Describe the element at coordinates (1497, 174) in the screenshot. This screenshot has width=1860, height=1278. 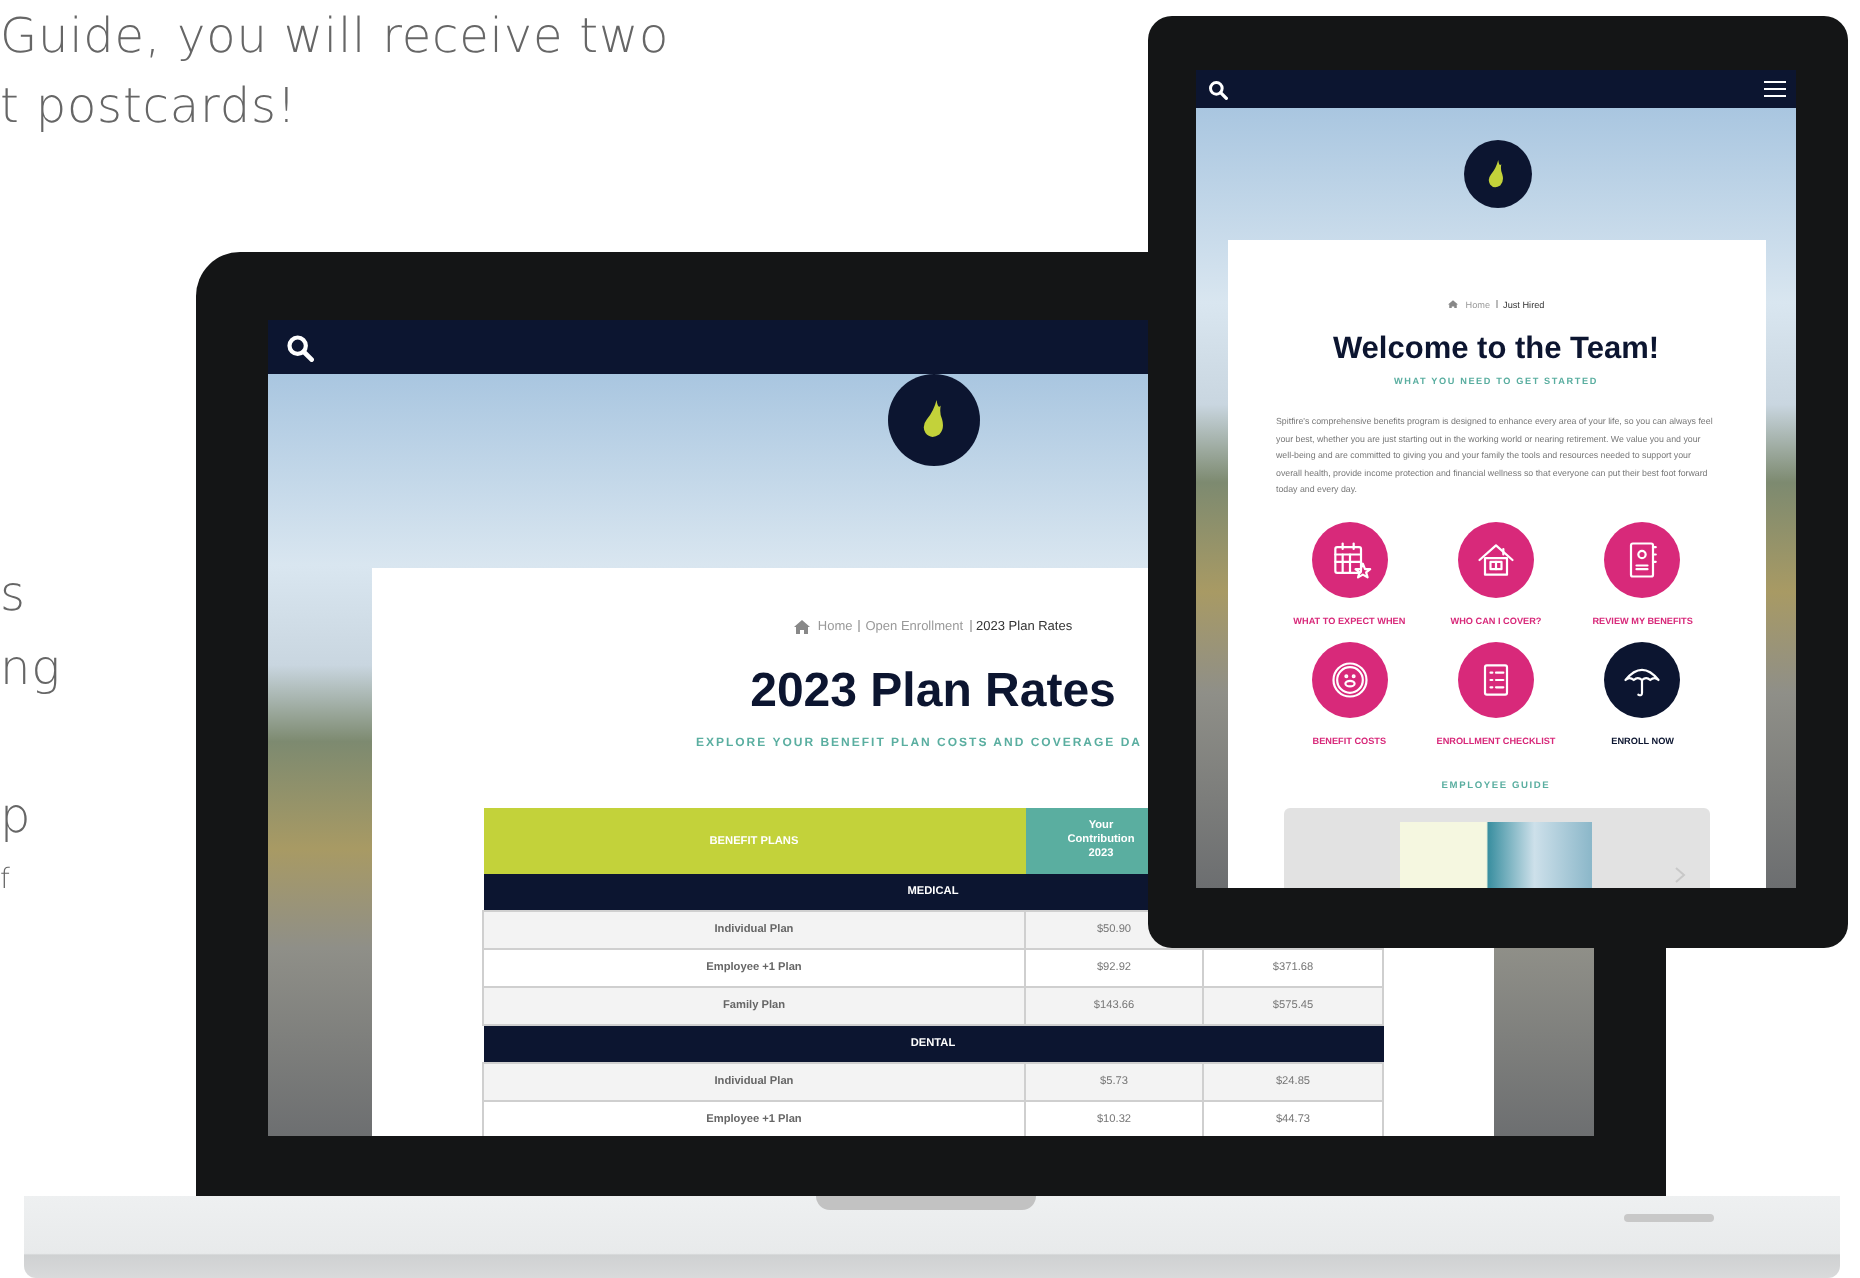
I see `drop-logo` at that location.